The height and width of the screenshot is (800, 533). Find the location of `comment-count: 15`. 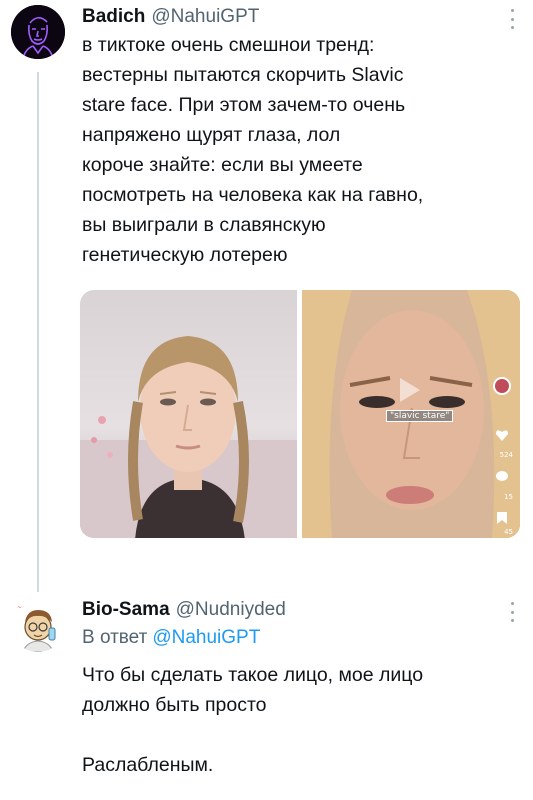

comment-count: 15 is located at coordinates (508, 497).